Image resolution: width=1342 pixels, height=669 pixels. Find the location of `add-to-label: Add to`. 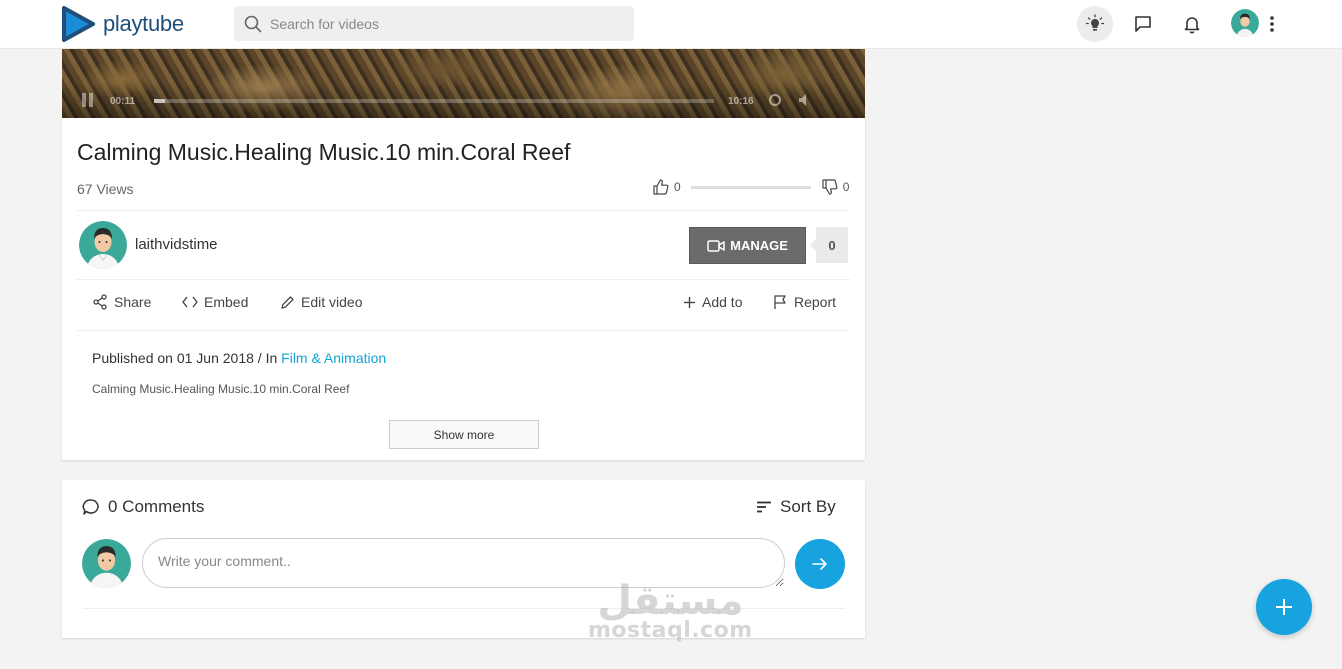

add-to-label: Add to is located at coordinates (722, 302).